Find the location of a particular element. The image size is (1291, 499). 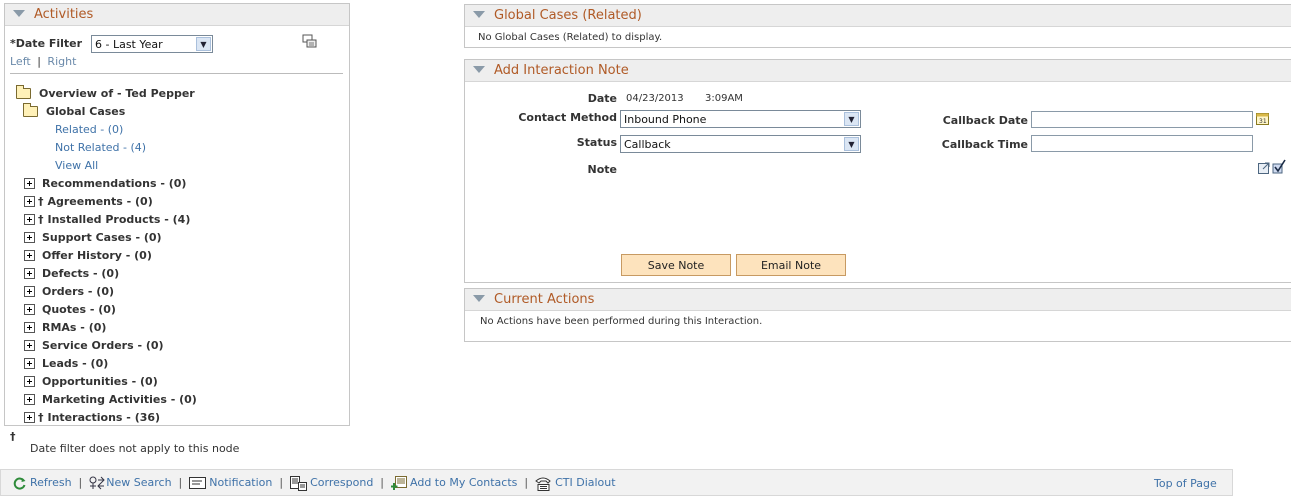

cti-dialout-button: CTI Dialout is located at coordinates (575, 483).